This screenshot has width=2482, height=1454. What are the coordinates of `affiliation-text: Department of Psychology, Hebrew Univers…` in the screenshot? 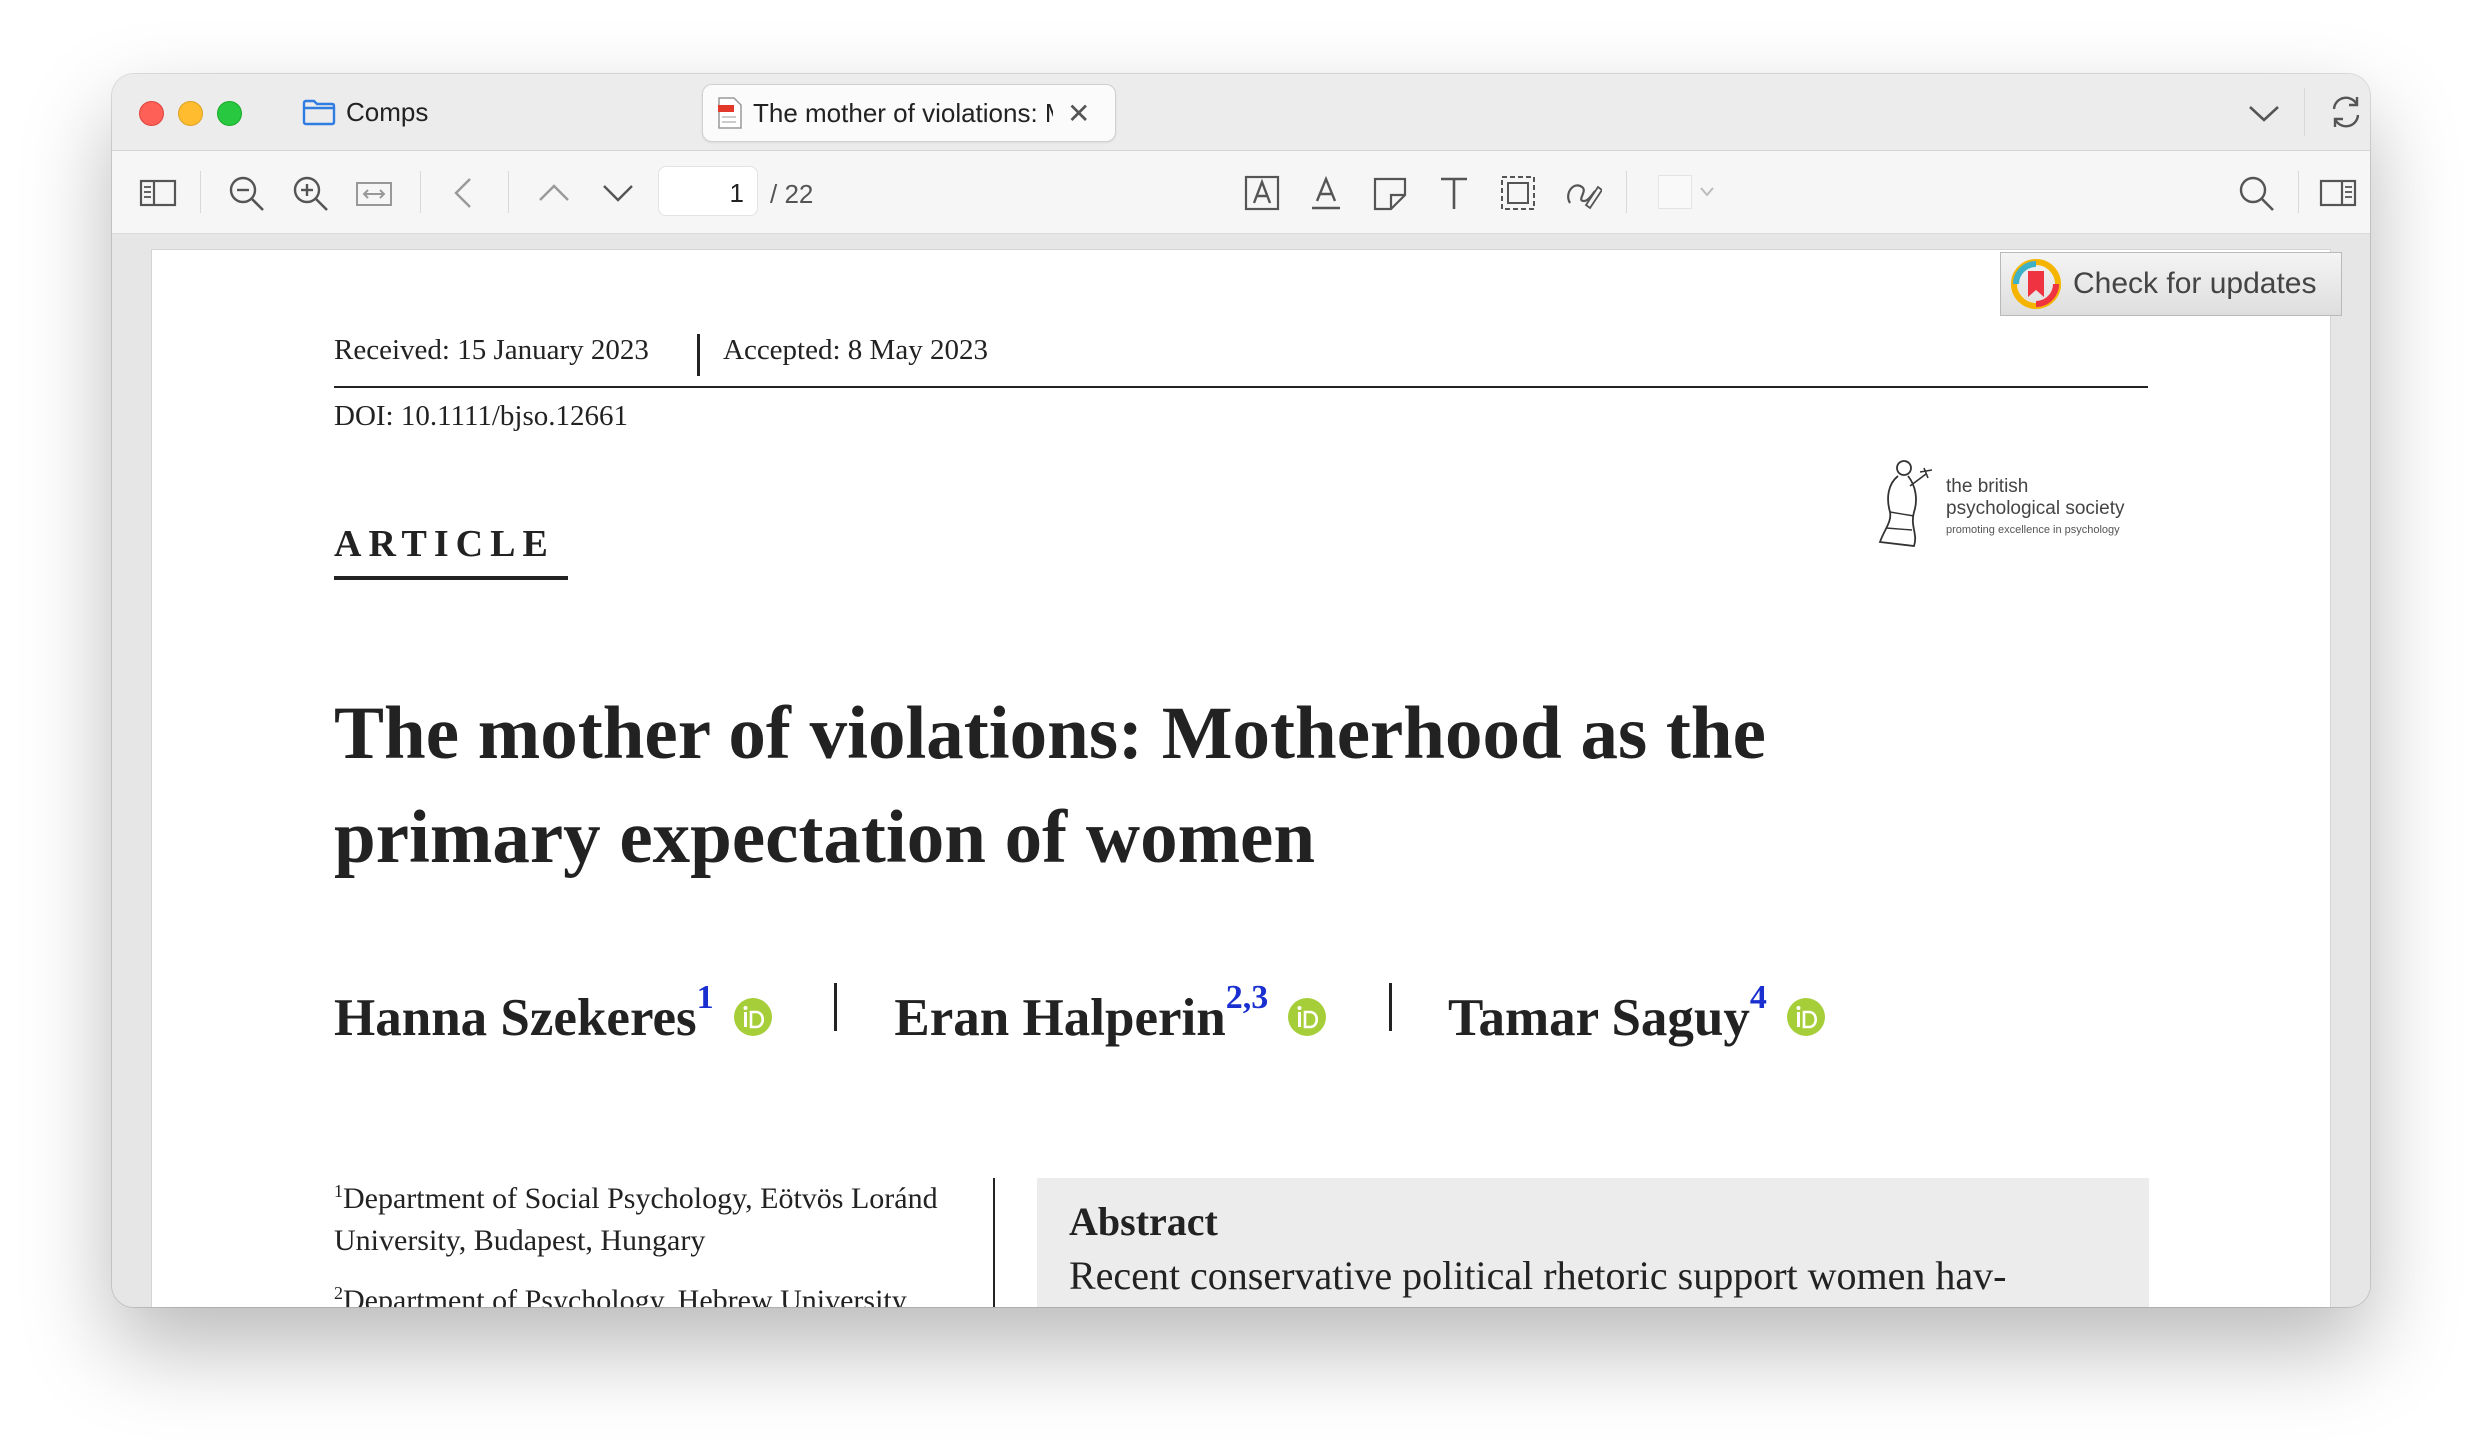 It's located at (628, 1295).